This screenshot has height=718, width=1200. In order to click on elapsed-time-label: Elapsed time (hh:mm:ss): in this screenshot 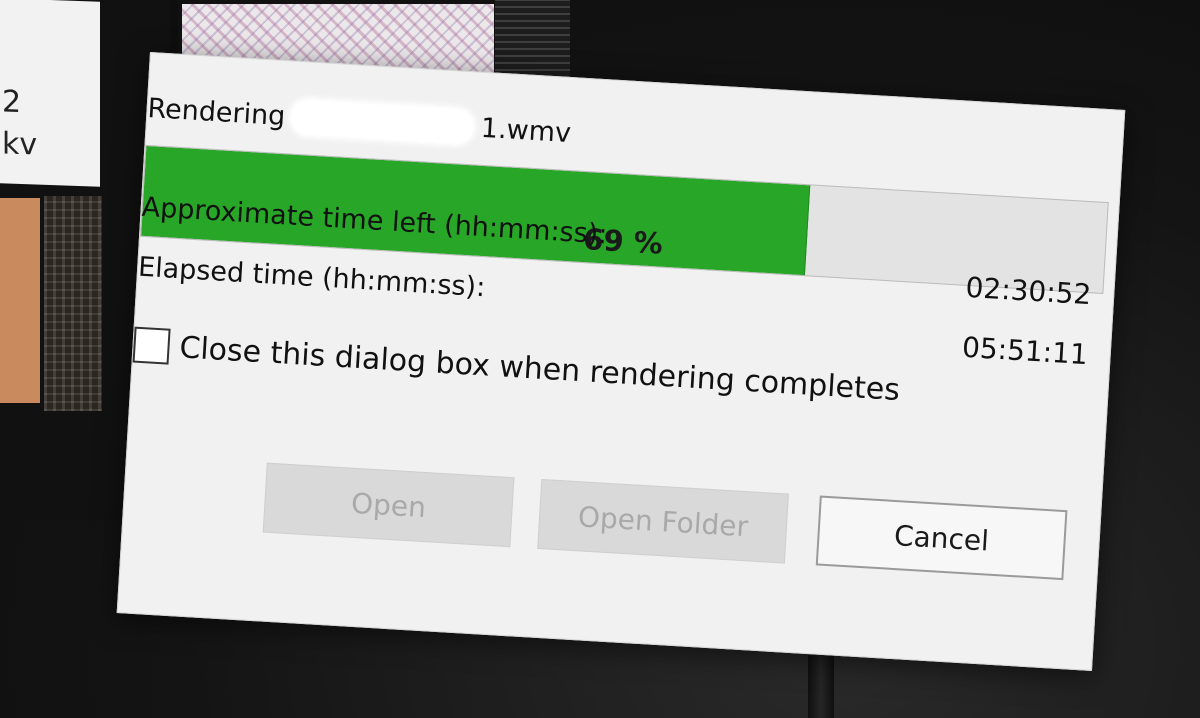, I will do `click(312, 277)`.